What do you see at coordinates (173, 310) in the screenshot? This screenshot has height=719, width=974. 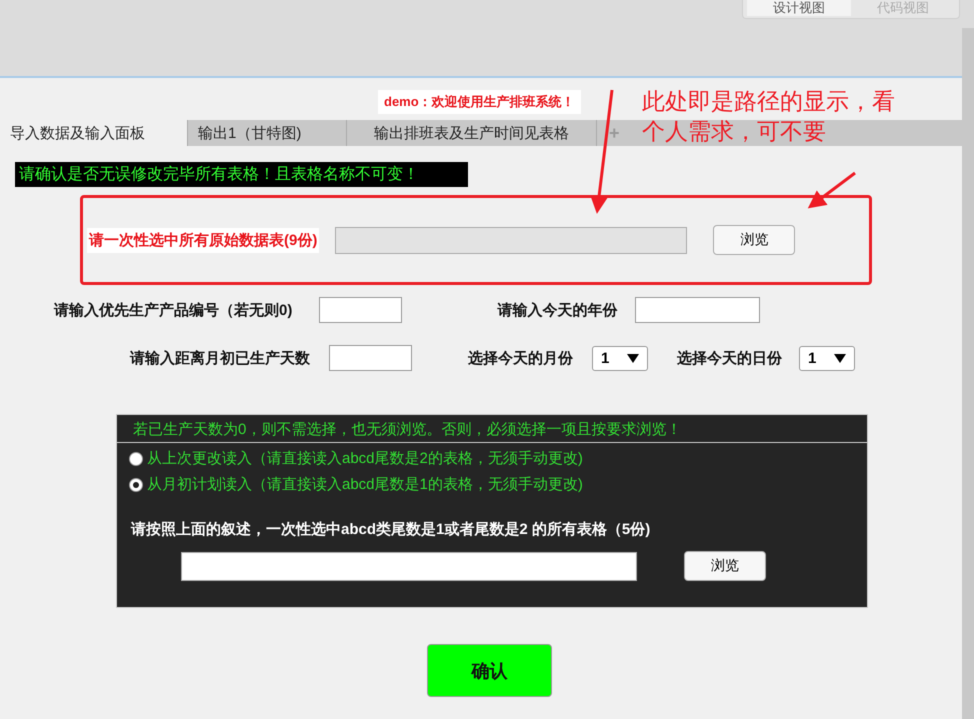 I see `field-label: 请输入优先生产产品编号（若无则0)` at bounding box center [173, 310].